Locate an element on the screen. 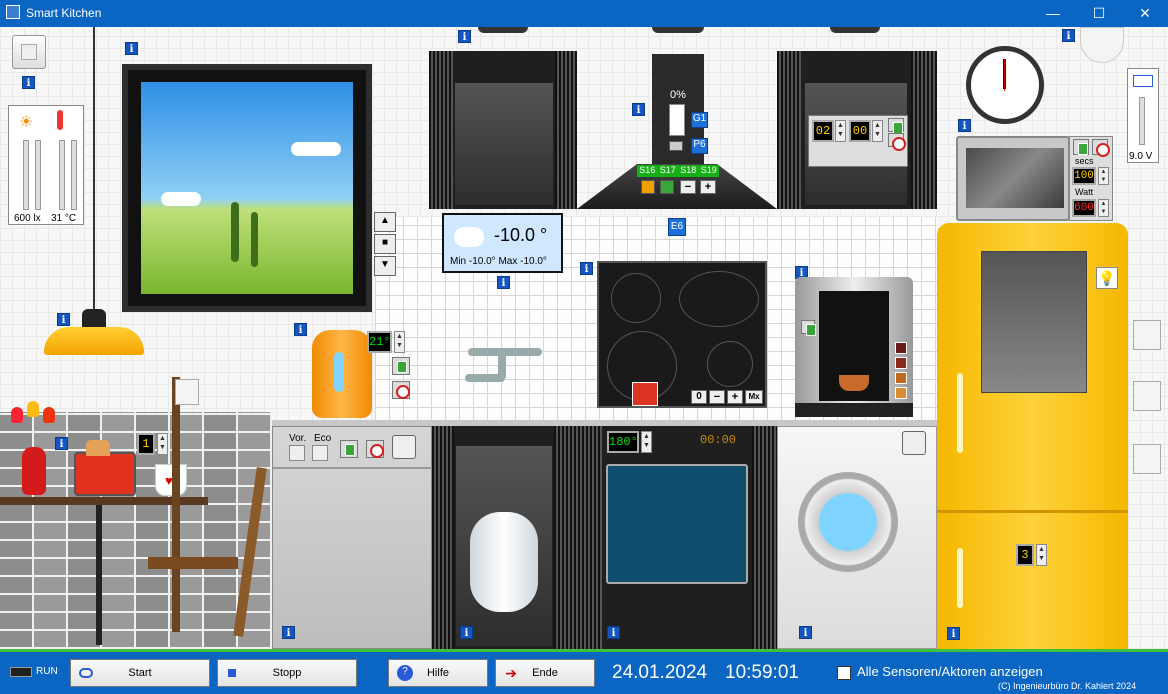 The image size is (1168, 694). lower-cabinet is located at coordinates (504, 537).